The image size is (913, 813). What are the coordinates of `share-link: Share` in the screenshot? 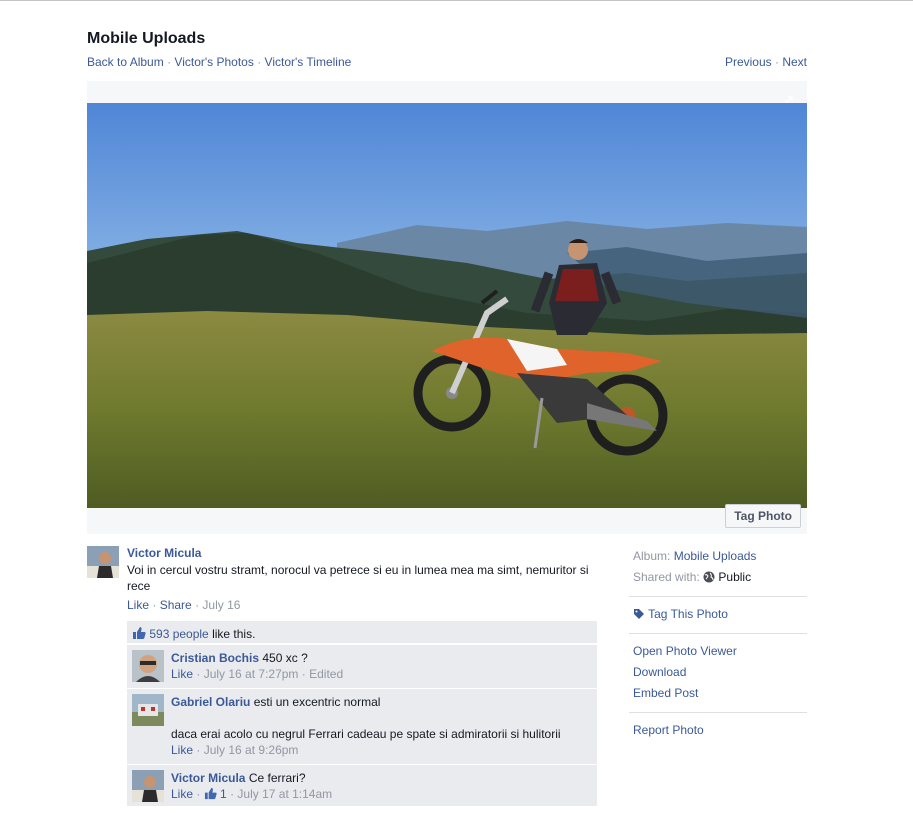 It's located at (176, 605).